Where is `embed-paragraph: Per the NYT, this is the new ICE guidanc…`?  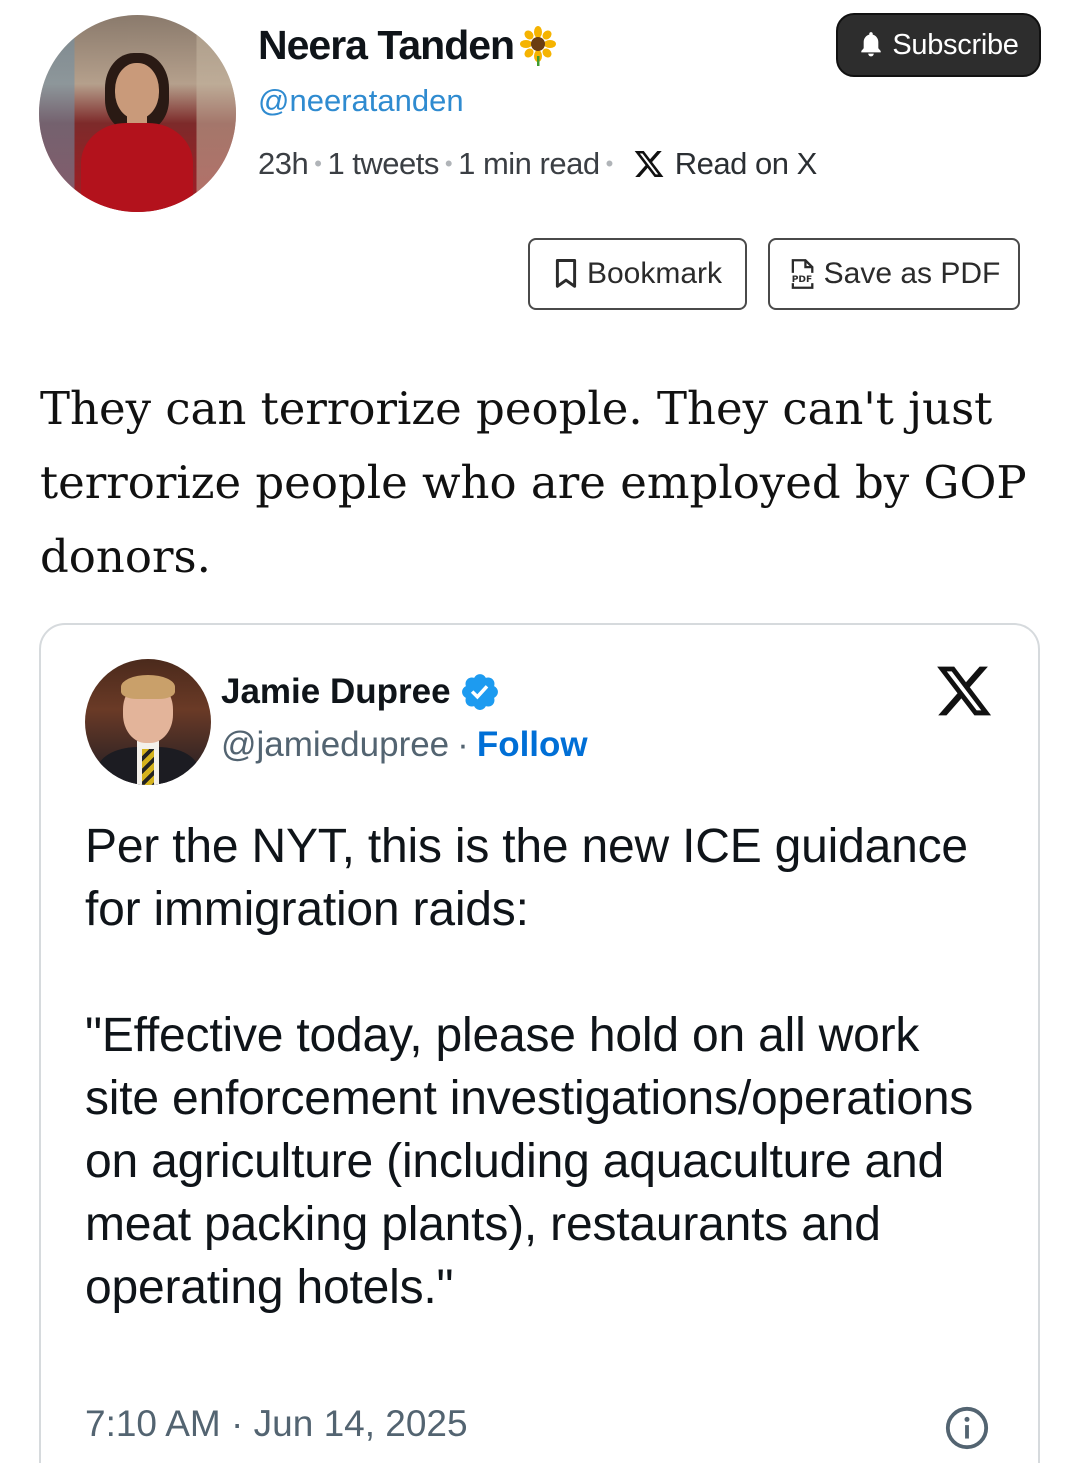 embed-paragraph: Per the NYT, this is the new ICE guidanc… is located at coordinates (526, 878).